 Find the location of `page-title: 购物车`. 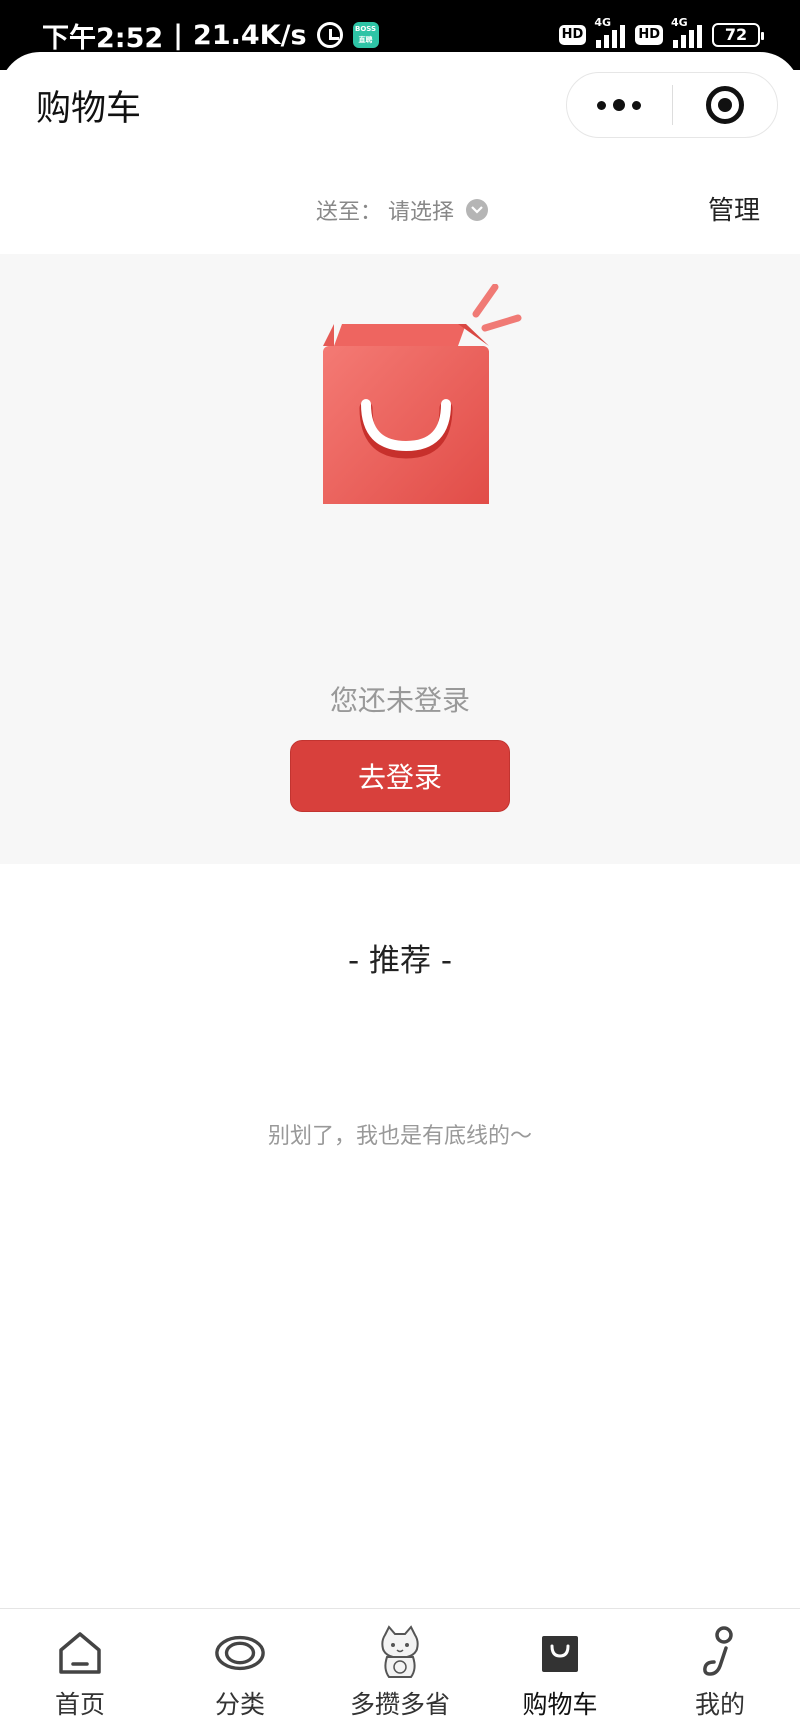

page-title: 购物车 is located at coordinates (89, 109).